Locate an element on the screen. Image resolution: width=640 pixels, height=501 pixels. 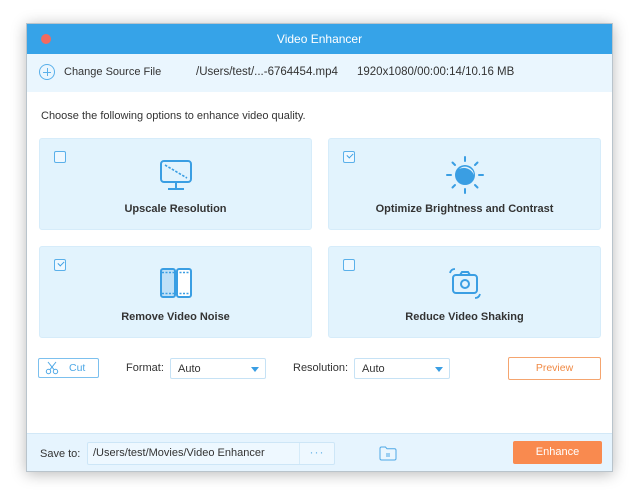
window-title: Video Enhancer is located at coordinates (319, 39).